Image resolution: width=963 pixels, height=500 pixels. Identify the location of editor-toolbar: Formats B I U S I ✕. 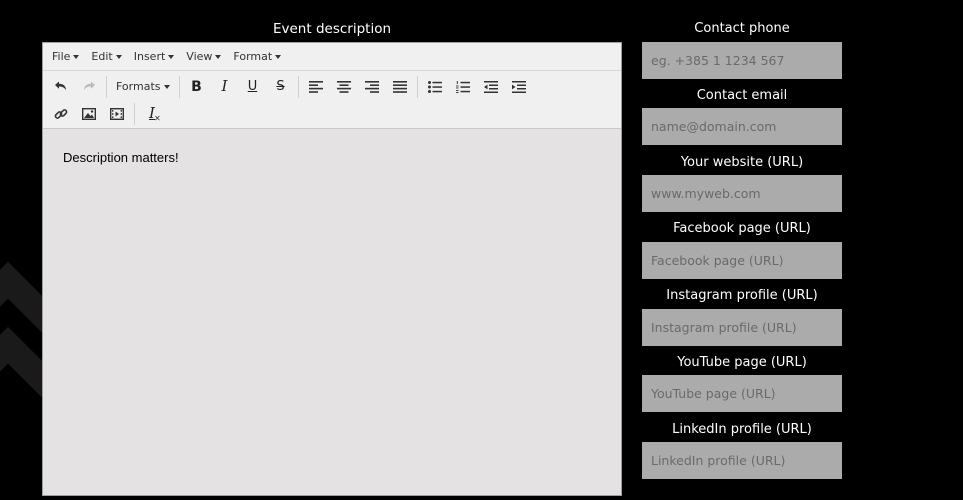
(332, 100).